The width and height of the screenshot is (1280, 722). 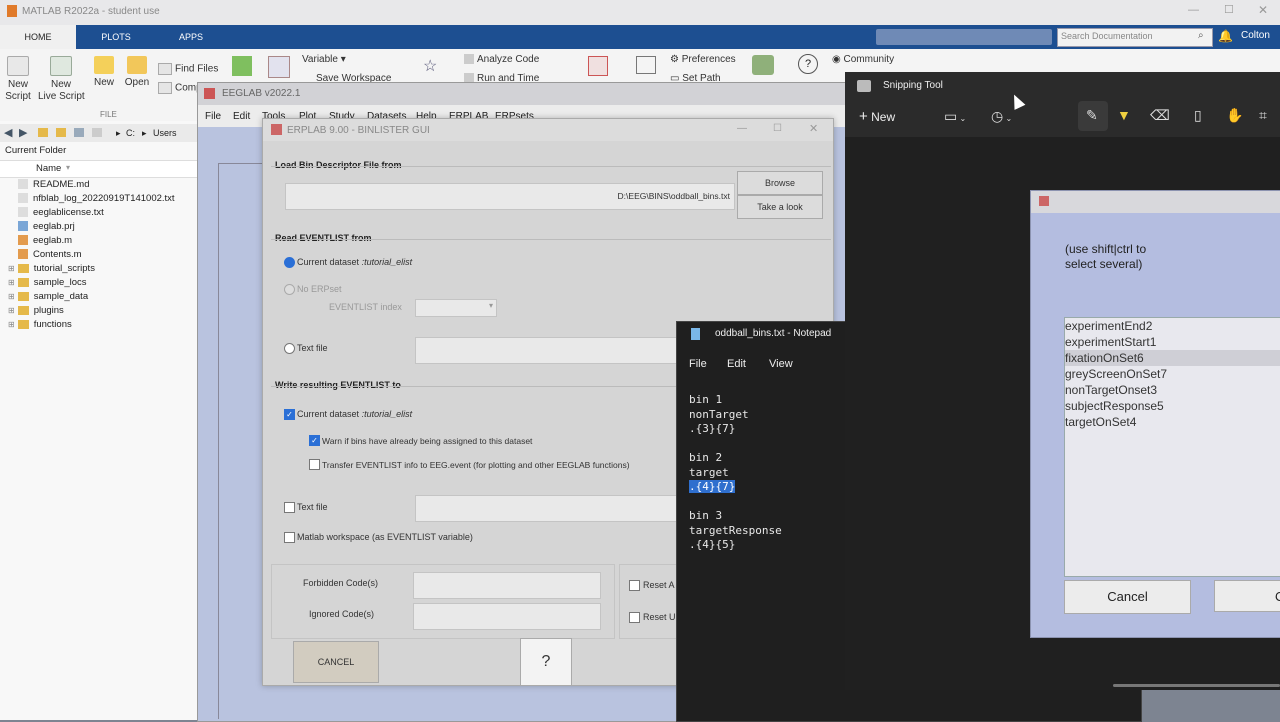 I want to click on crop-icon: ⌗, so click(x=1263, y=115).